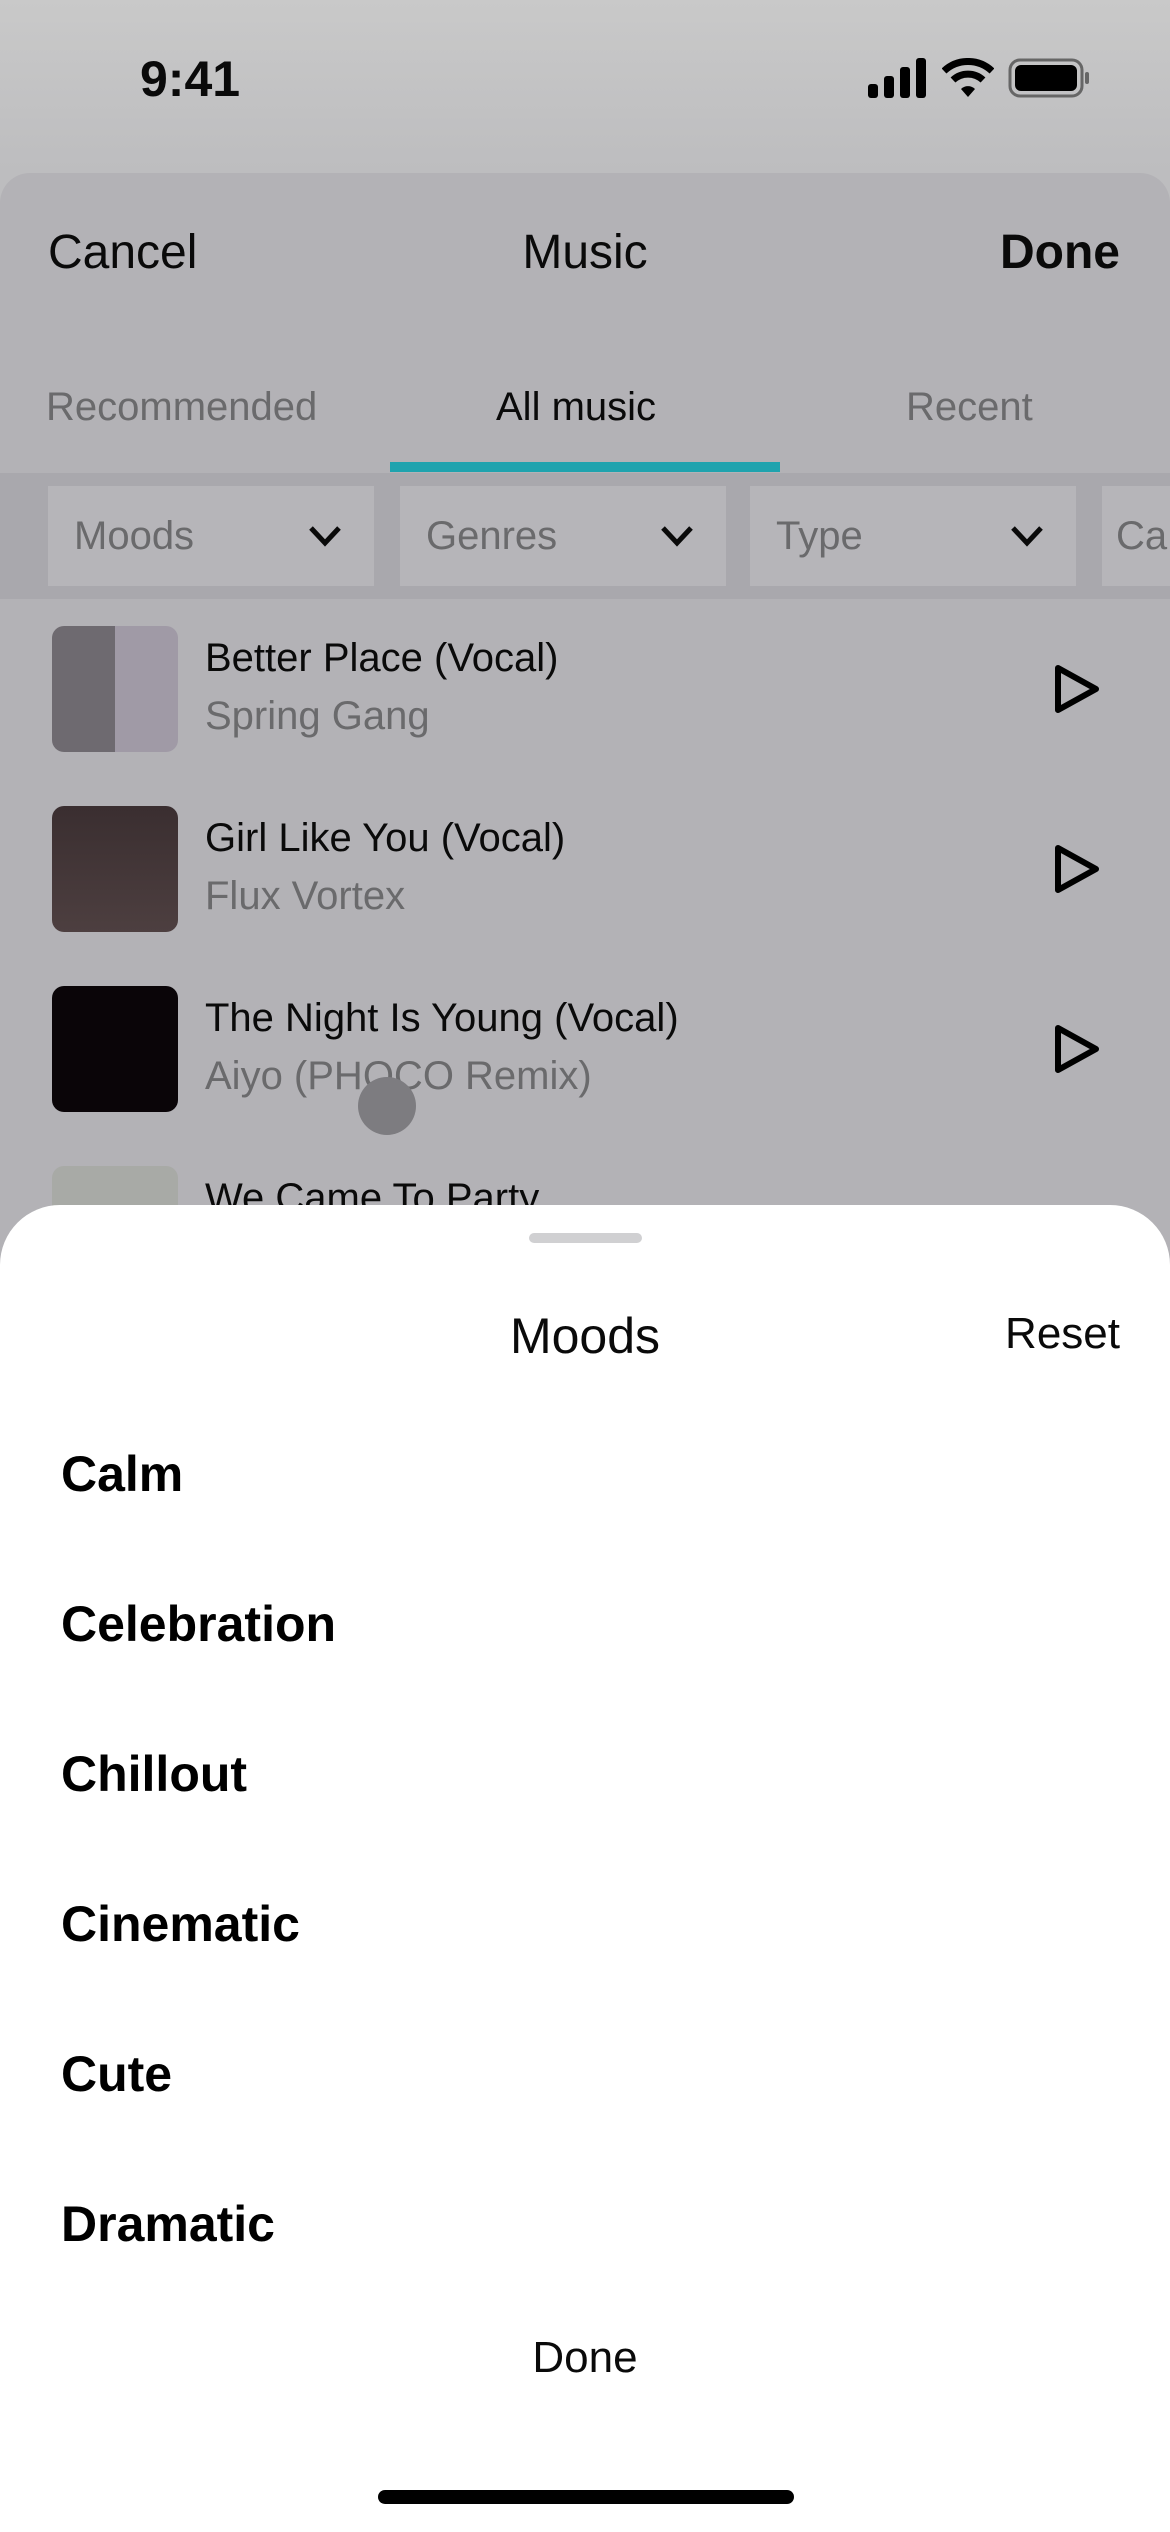  What do you see at coordinates (168, 2224) in the screenshot?
I see `mood-option-dramatic: Dramatic` at bounding box center [168, 2224].